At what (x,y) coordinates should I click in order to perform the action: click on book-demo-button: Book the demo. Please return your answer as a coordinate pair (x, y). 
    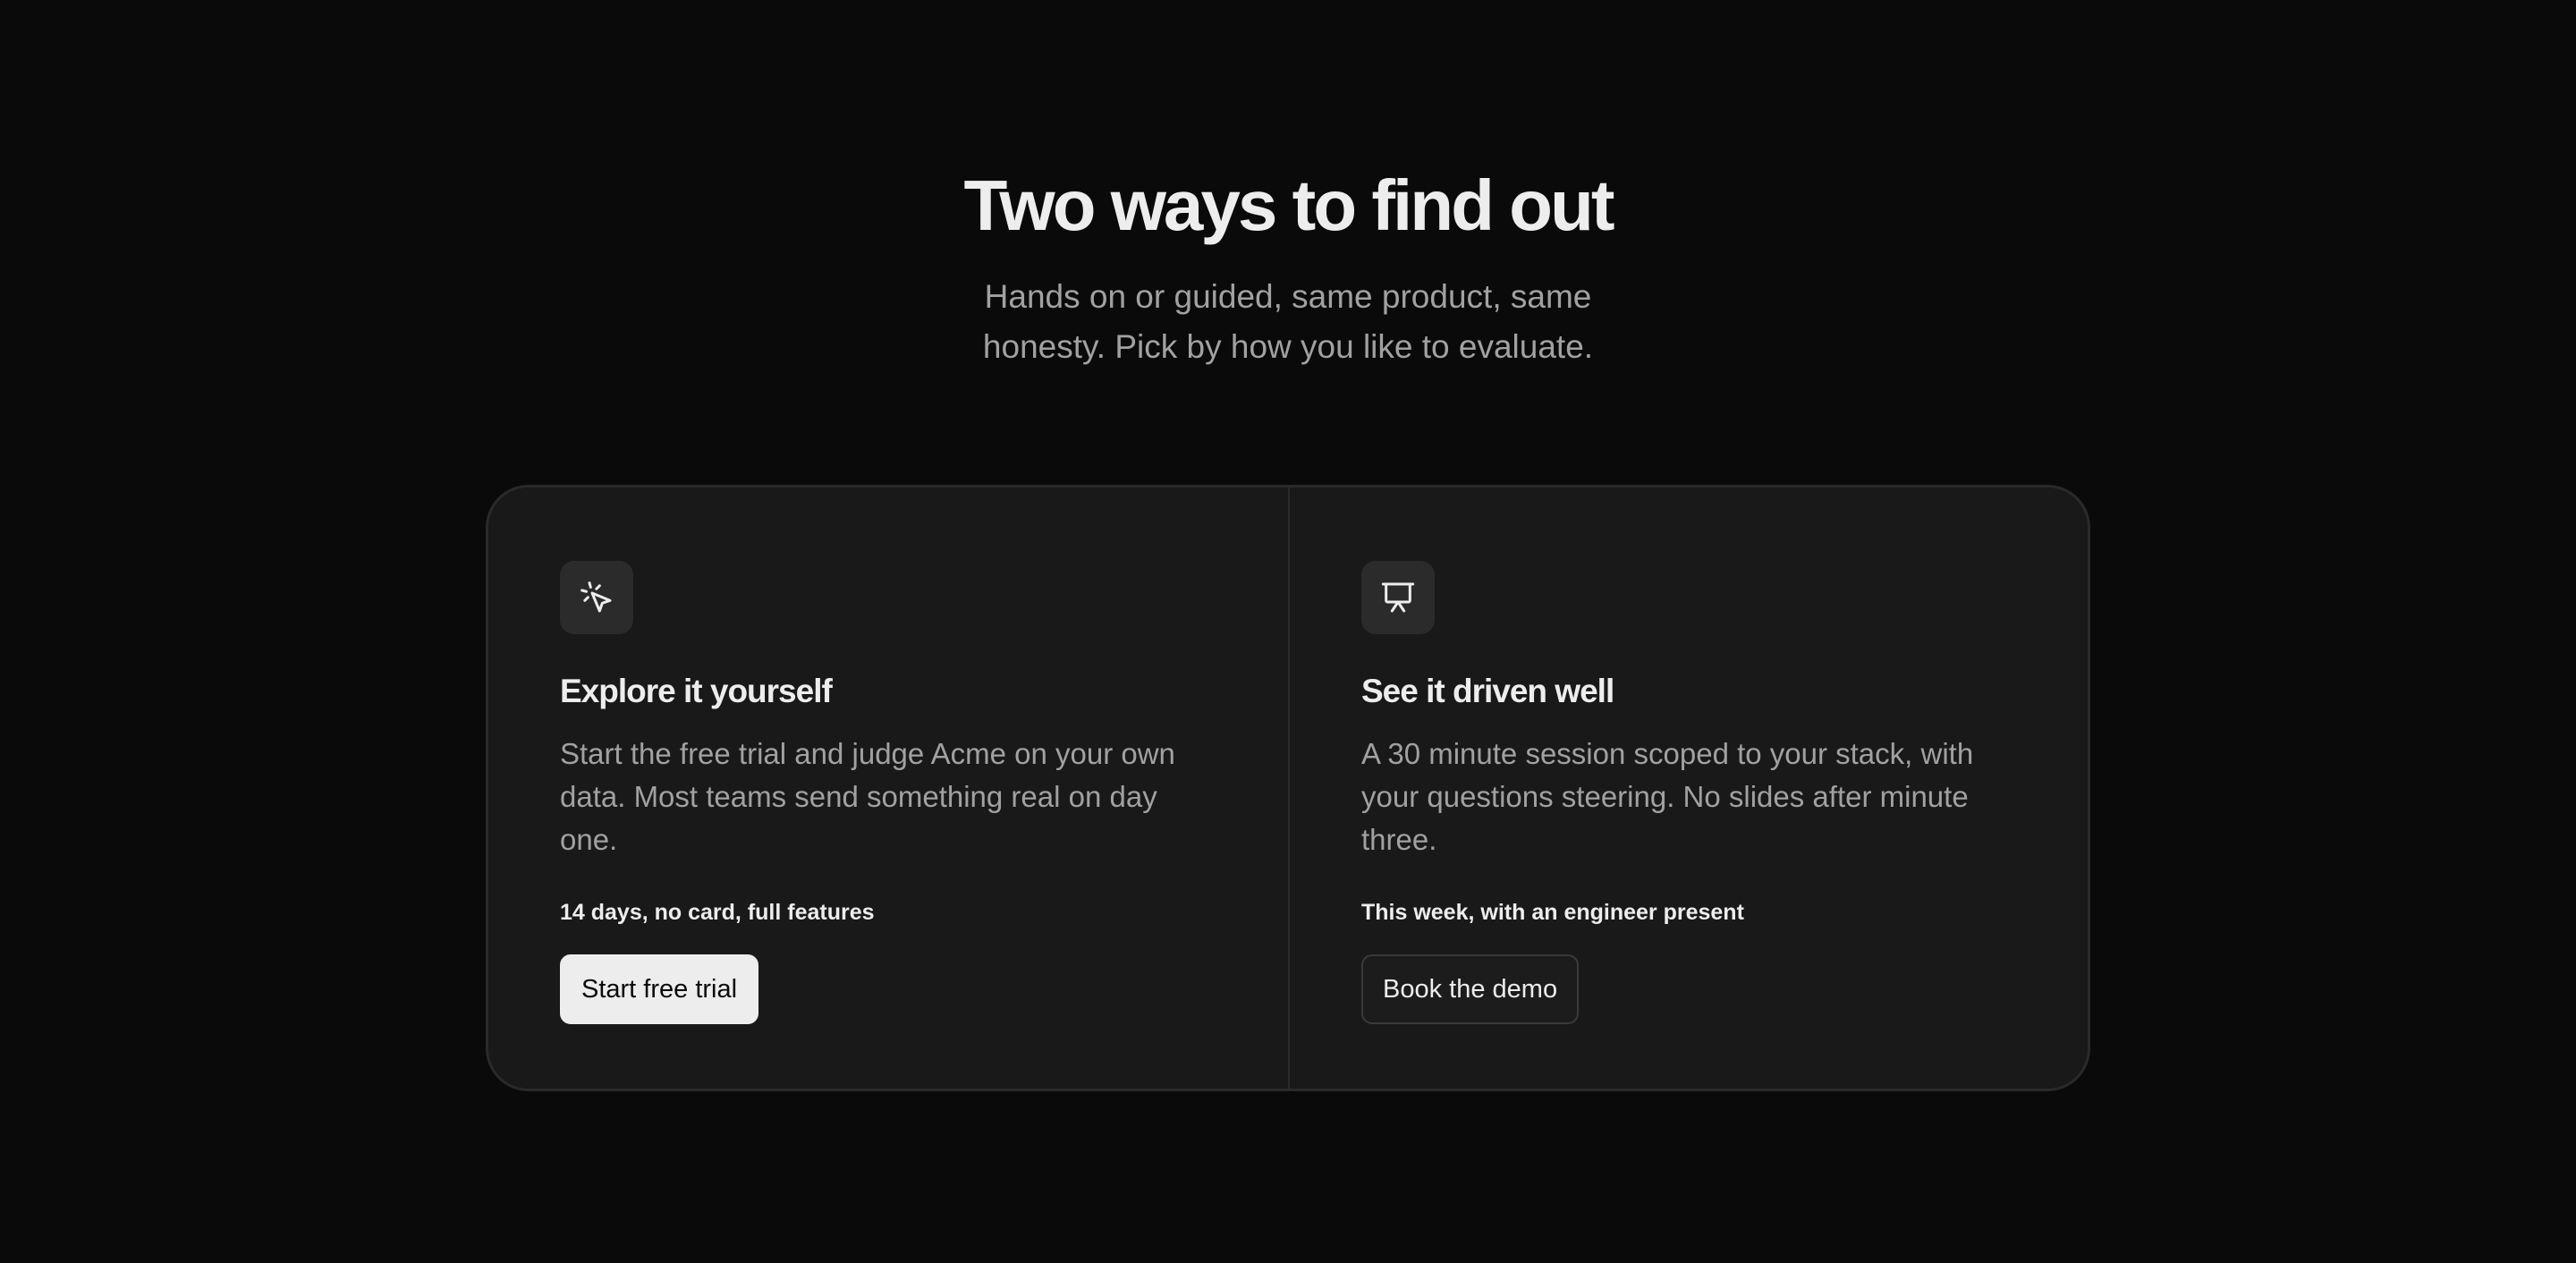
    Looking at the image, I should click on (1470, 989).